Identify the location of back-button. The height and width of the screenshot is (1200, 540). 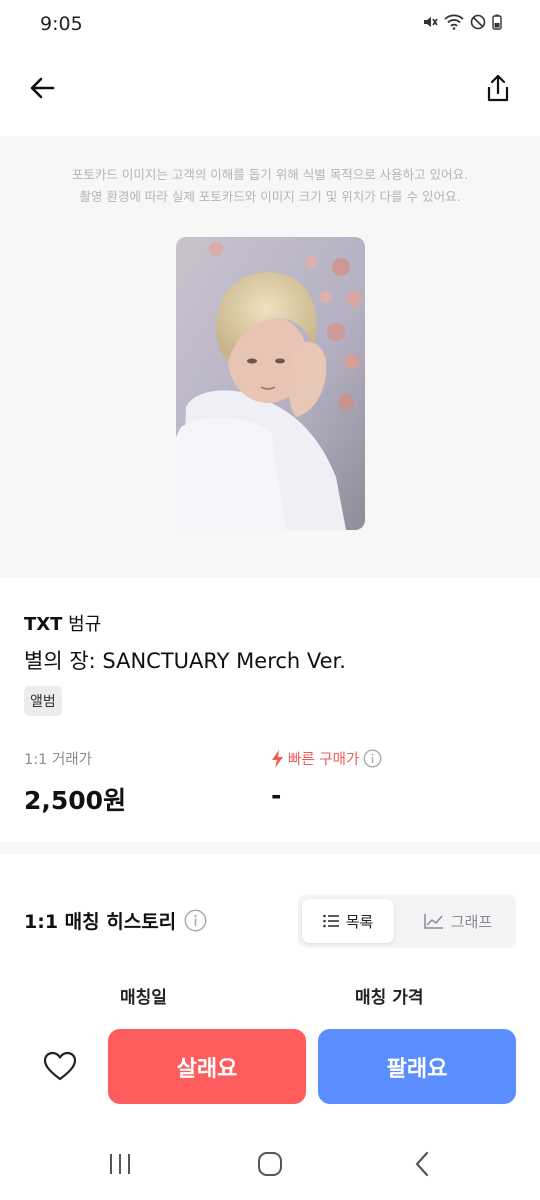
(42, 88).